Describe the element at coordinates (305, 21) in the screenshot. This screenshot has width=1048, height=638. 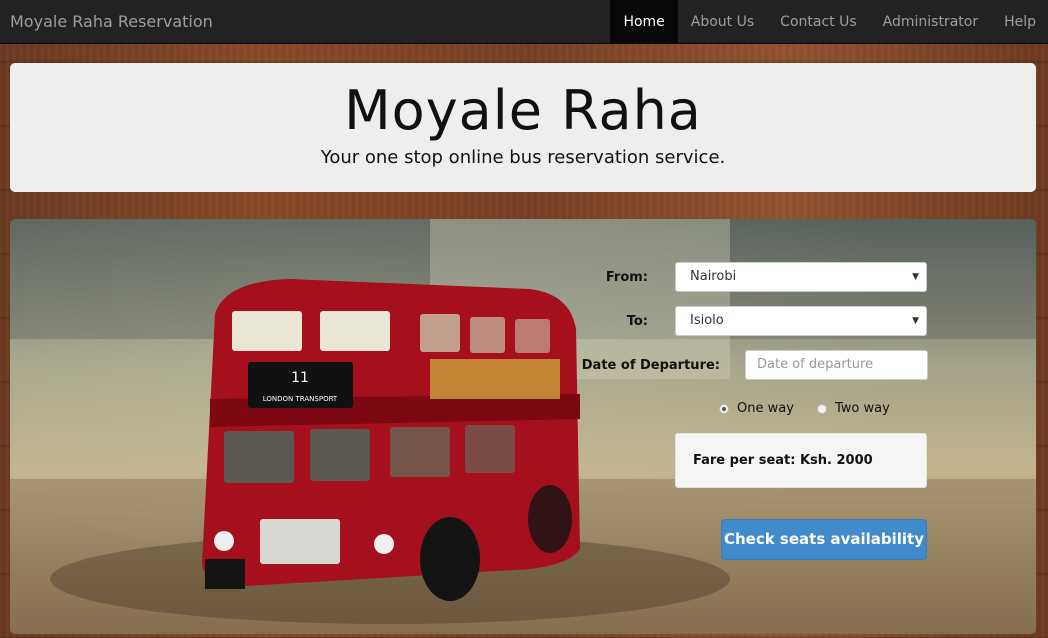
I see `navbar-brand: Moyale Raha Reservation` at that location.